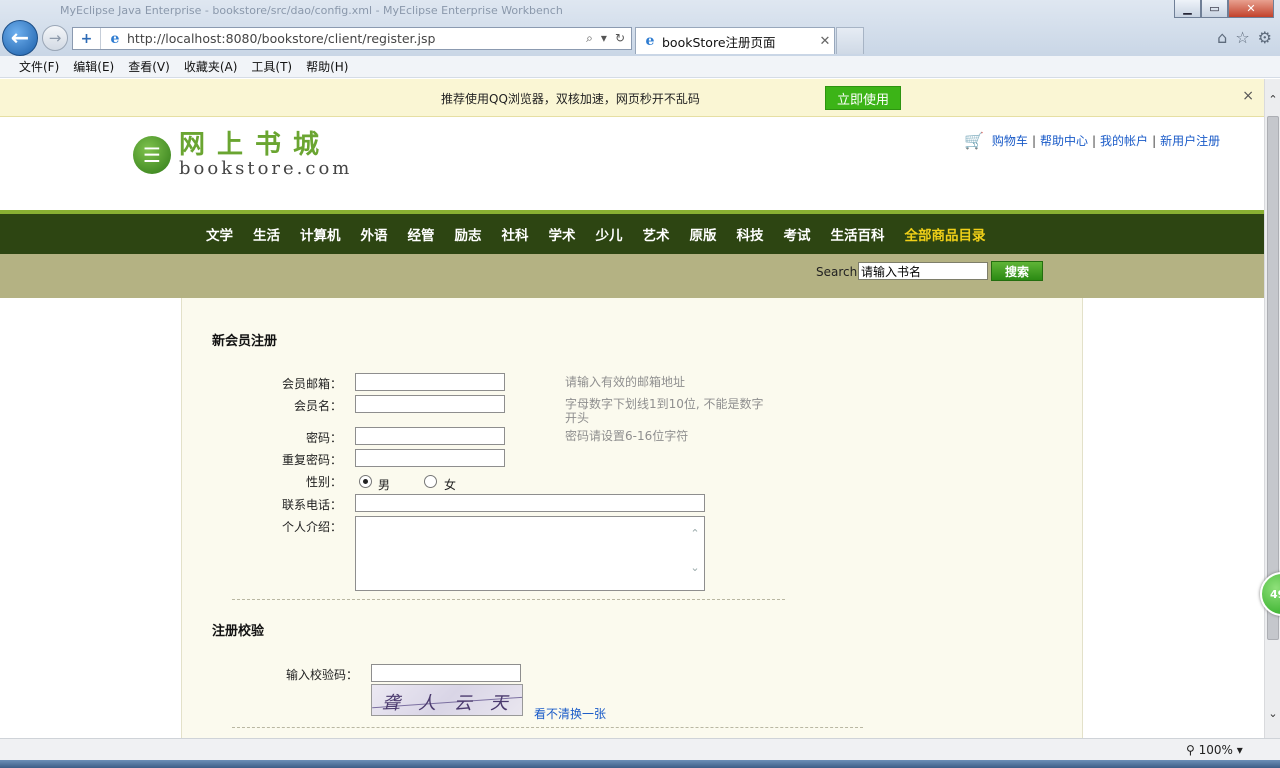 The image size is (1280, 768). I want to click on search-label: Search, so click(837, 272).